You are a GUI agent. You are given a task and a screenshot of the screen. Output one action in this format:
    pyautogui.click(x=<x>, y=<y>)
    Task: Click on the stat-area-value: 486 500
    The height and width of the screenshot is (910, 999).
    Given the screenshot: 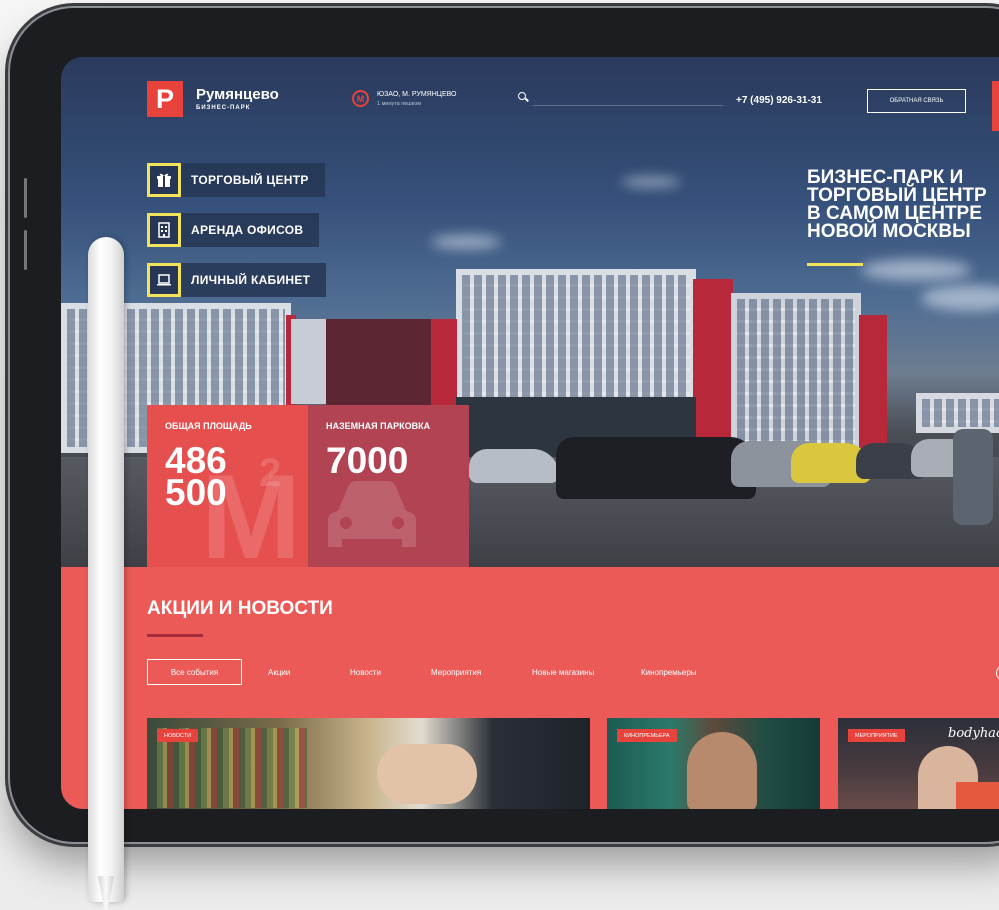 What is the action you would take?
    pyautogui.click(x=196, y=476)
    